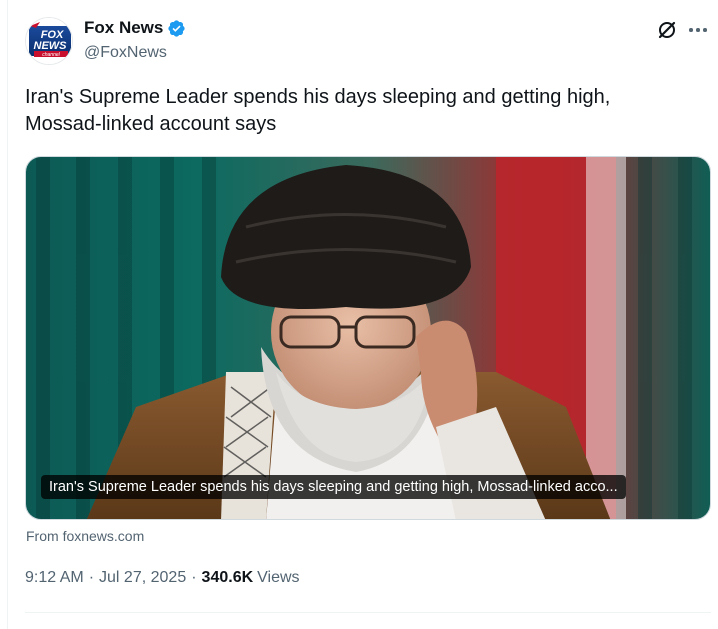 The height and width of the screenshot is (629, 718). I want to click on tweet-time: 9:12 AM, so click(54, 578).